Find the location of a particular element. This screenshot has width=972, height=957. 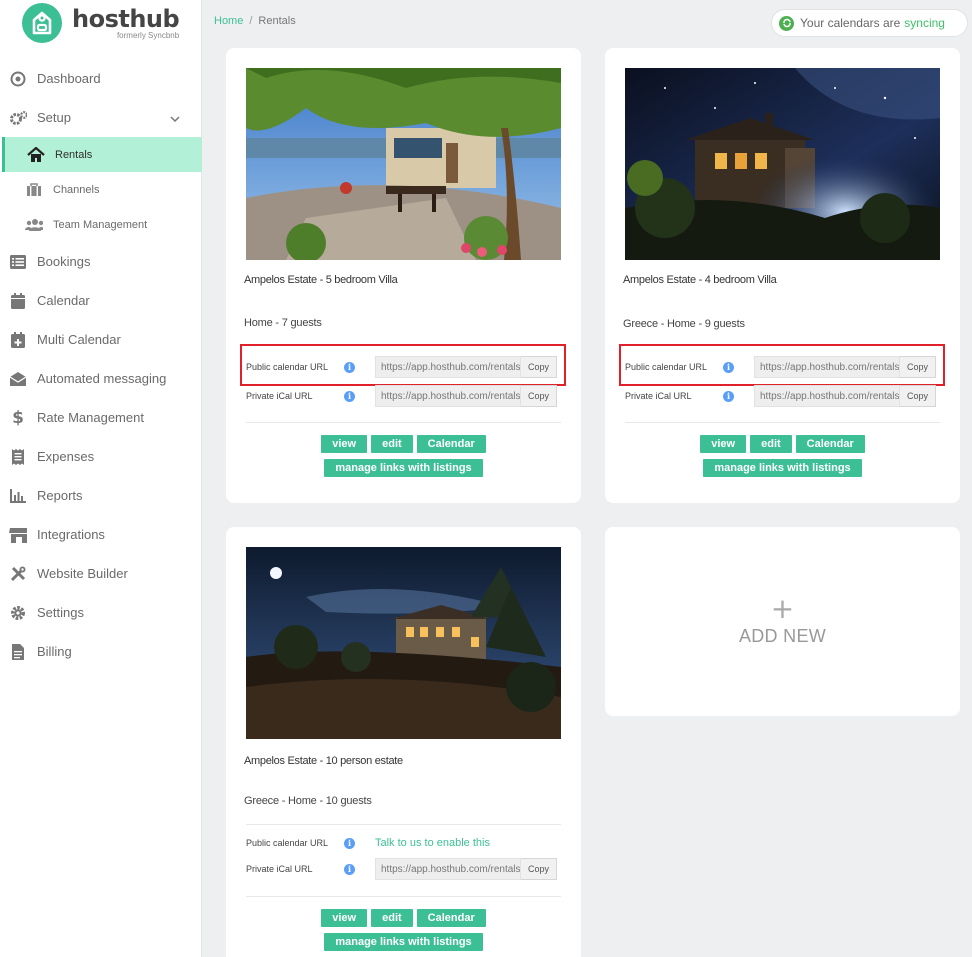

dollar-icon: $ is located at coordinates (18, 417).